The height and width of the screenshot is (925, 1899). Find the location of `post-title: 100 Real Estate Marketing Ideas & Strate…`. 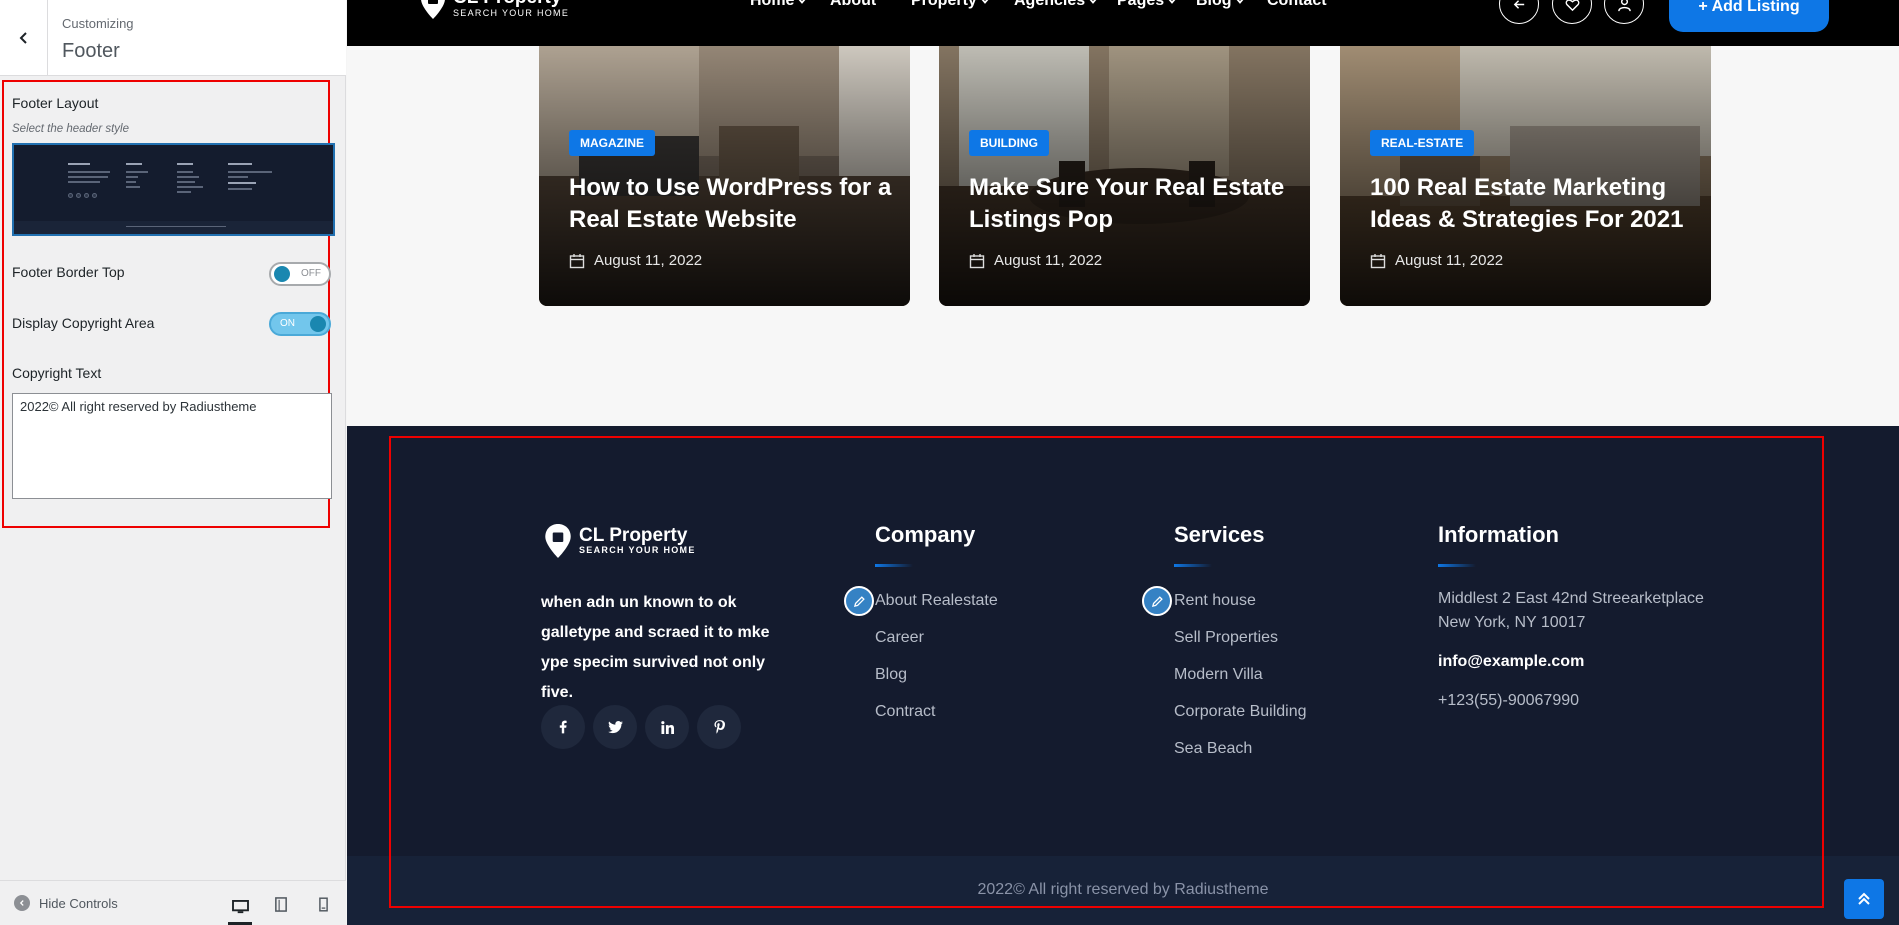

post-title: 100 Real Estate Marketing Ideas & Strate… is located at coordinates (1535, 204).